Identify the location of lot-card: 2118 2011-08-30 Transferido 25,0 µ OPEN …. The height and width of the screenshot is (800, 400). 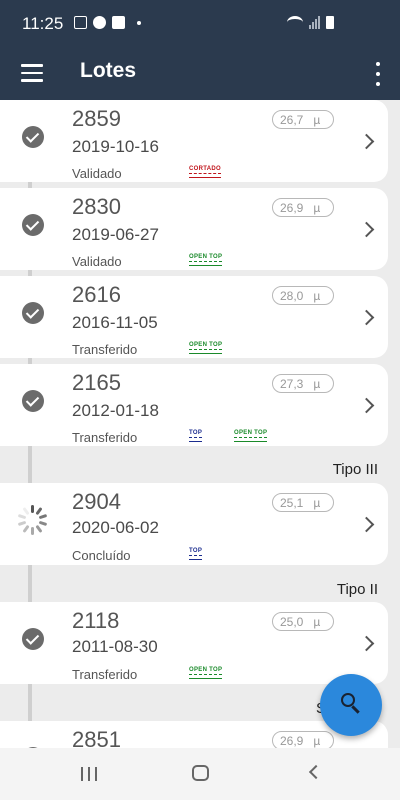
(194, 643).